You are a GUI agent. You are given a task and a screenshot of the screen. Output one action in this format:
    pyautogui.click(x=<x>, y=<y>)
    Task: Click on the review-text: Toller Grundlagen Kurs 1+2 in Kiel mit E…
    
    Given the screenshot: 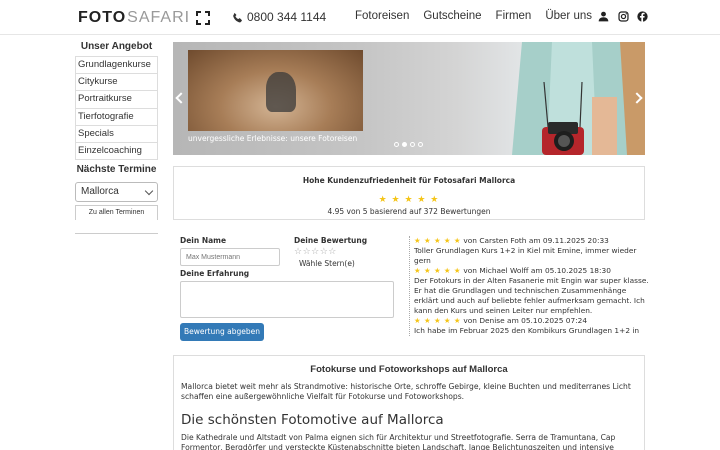 What is the action you would take?
    pyautogui.click(x=525, y=255)
    